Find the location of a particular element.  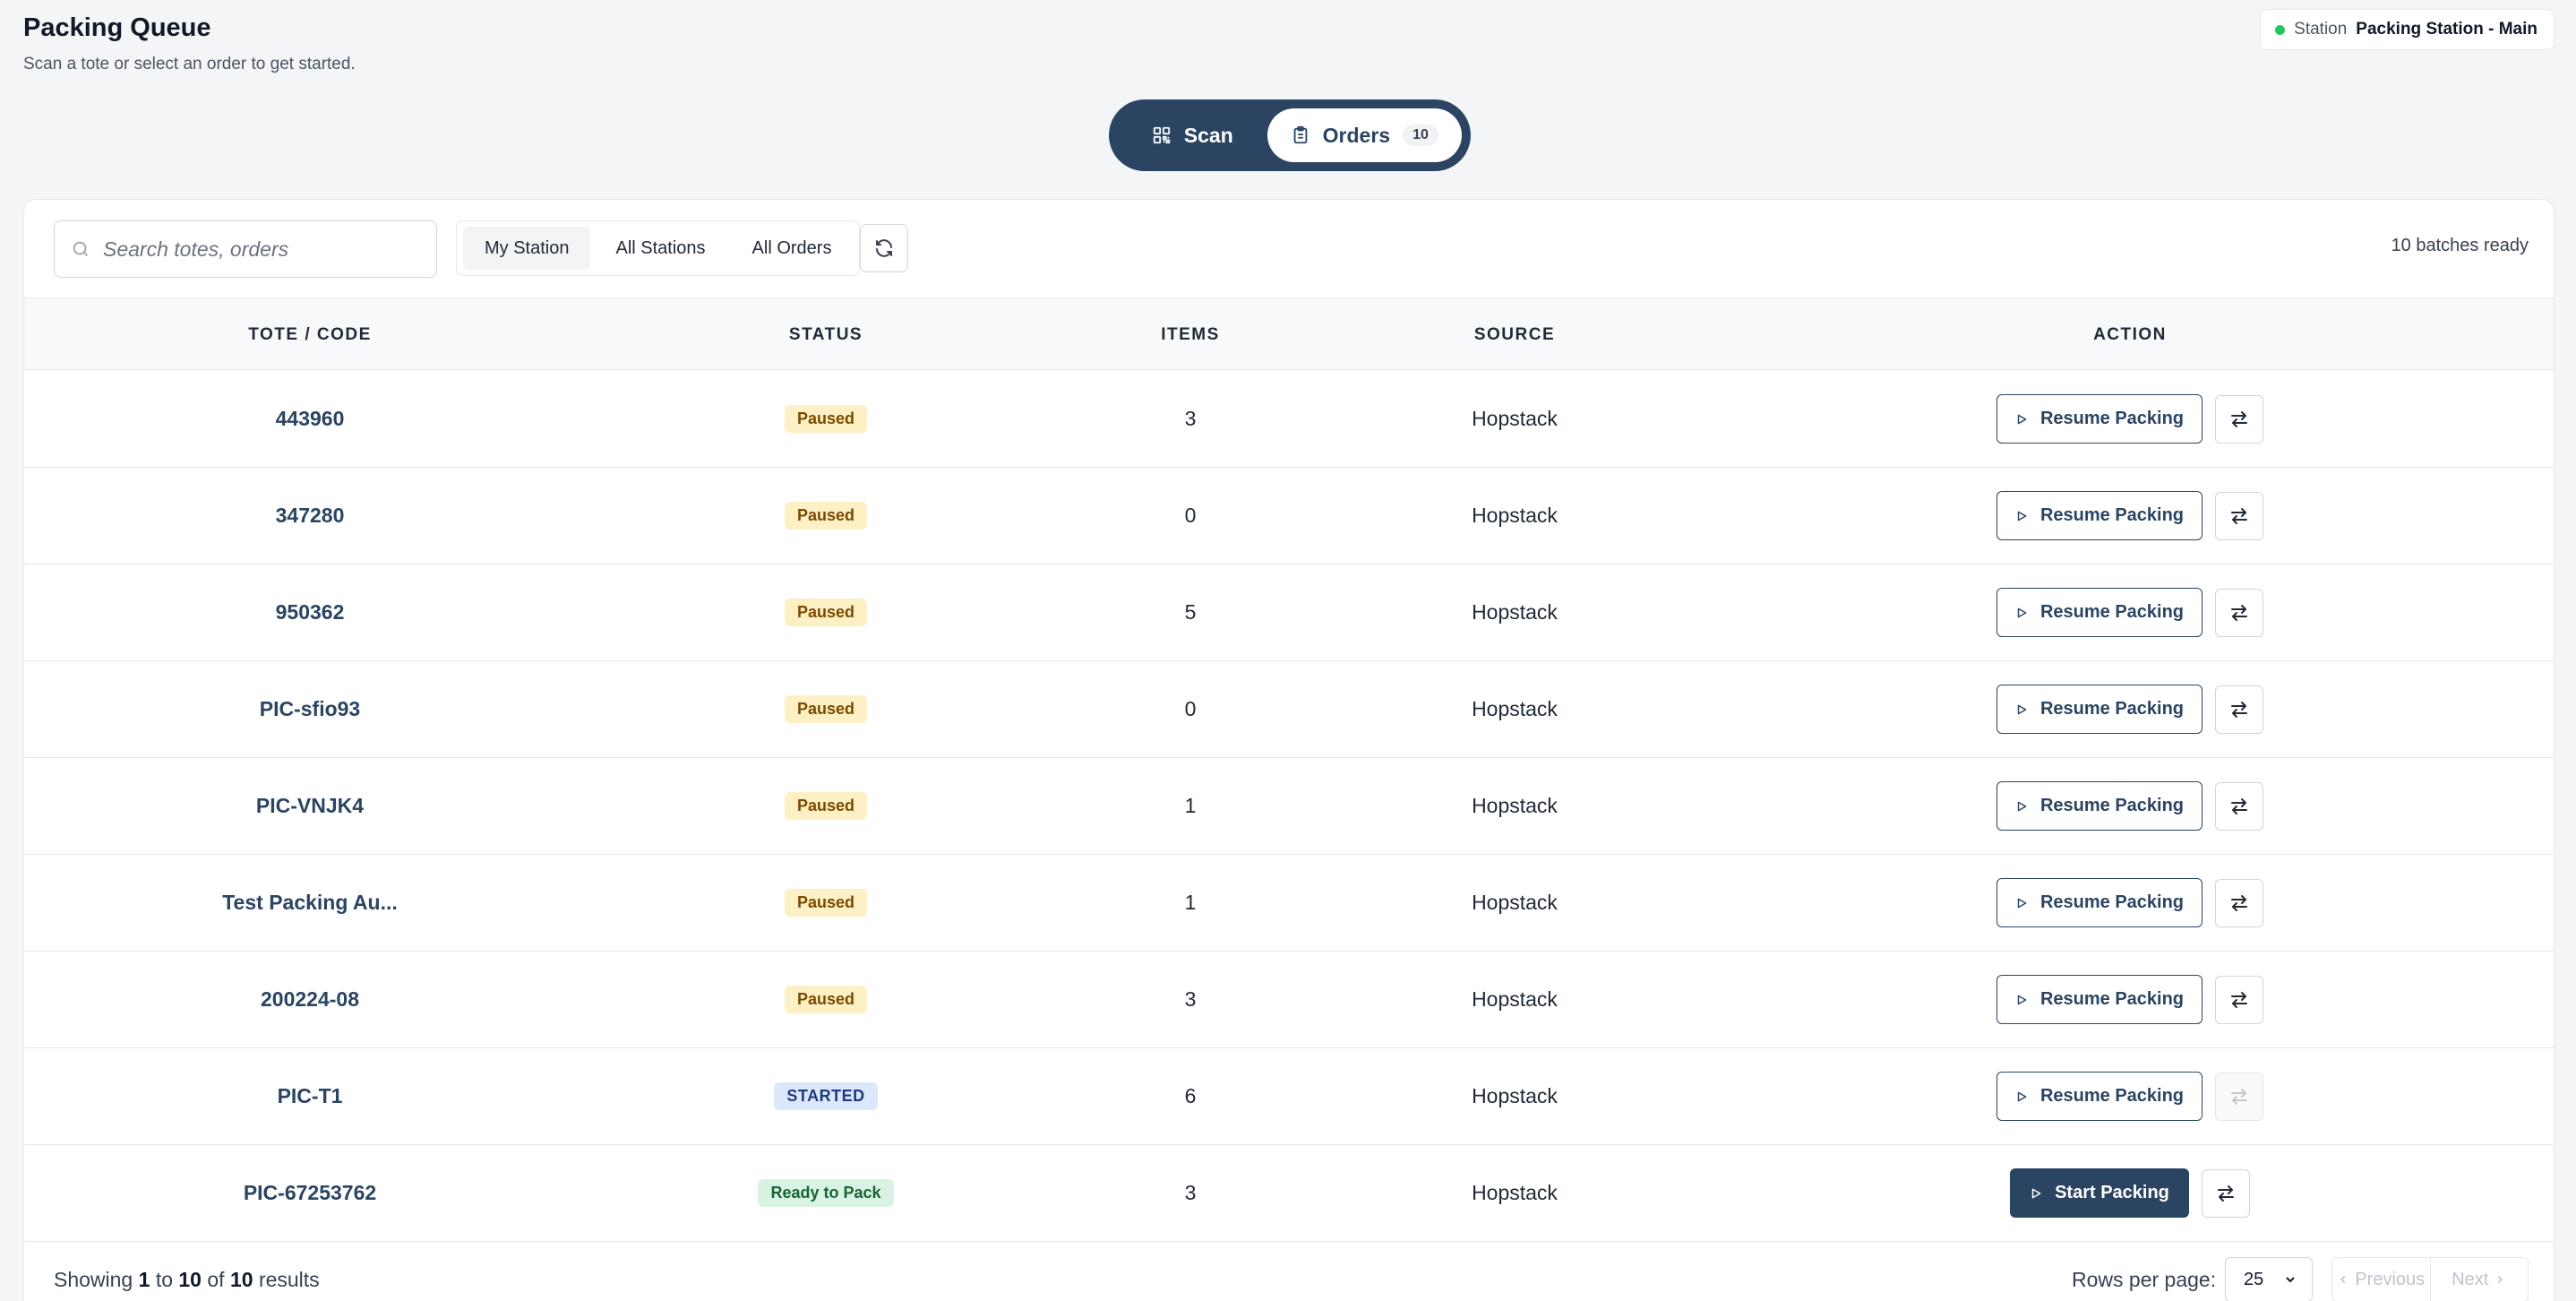

tab-all-stations: All Stations is located at coordinates (660, 248).